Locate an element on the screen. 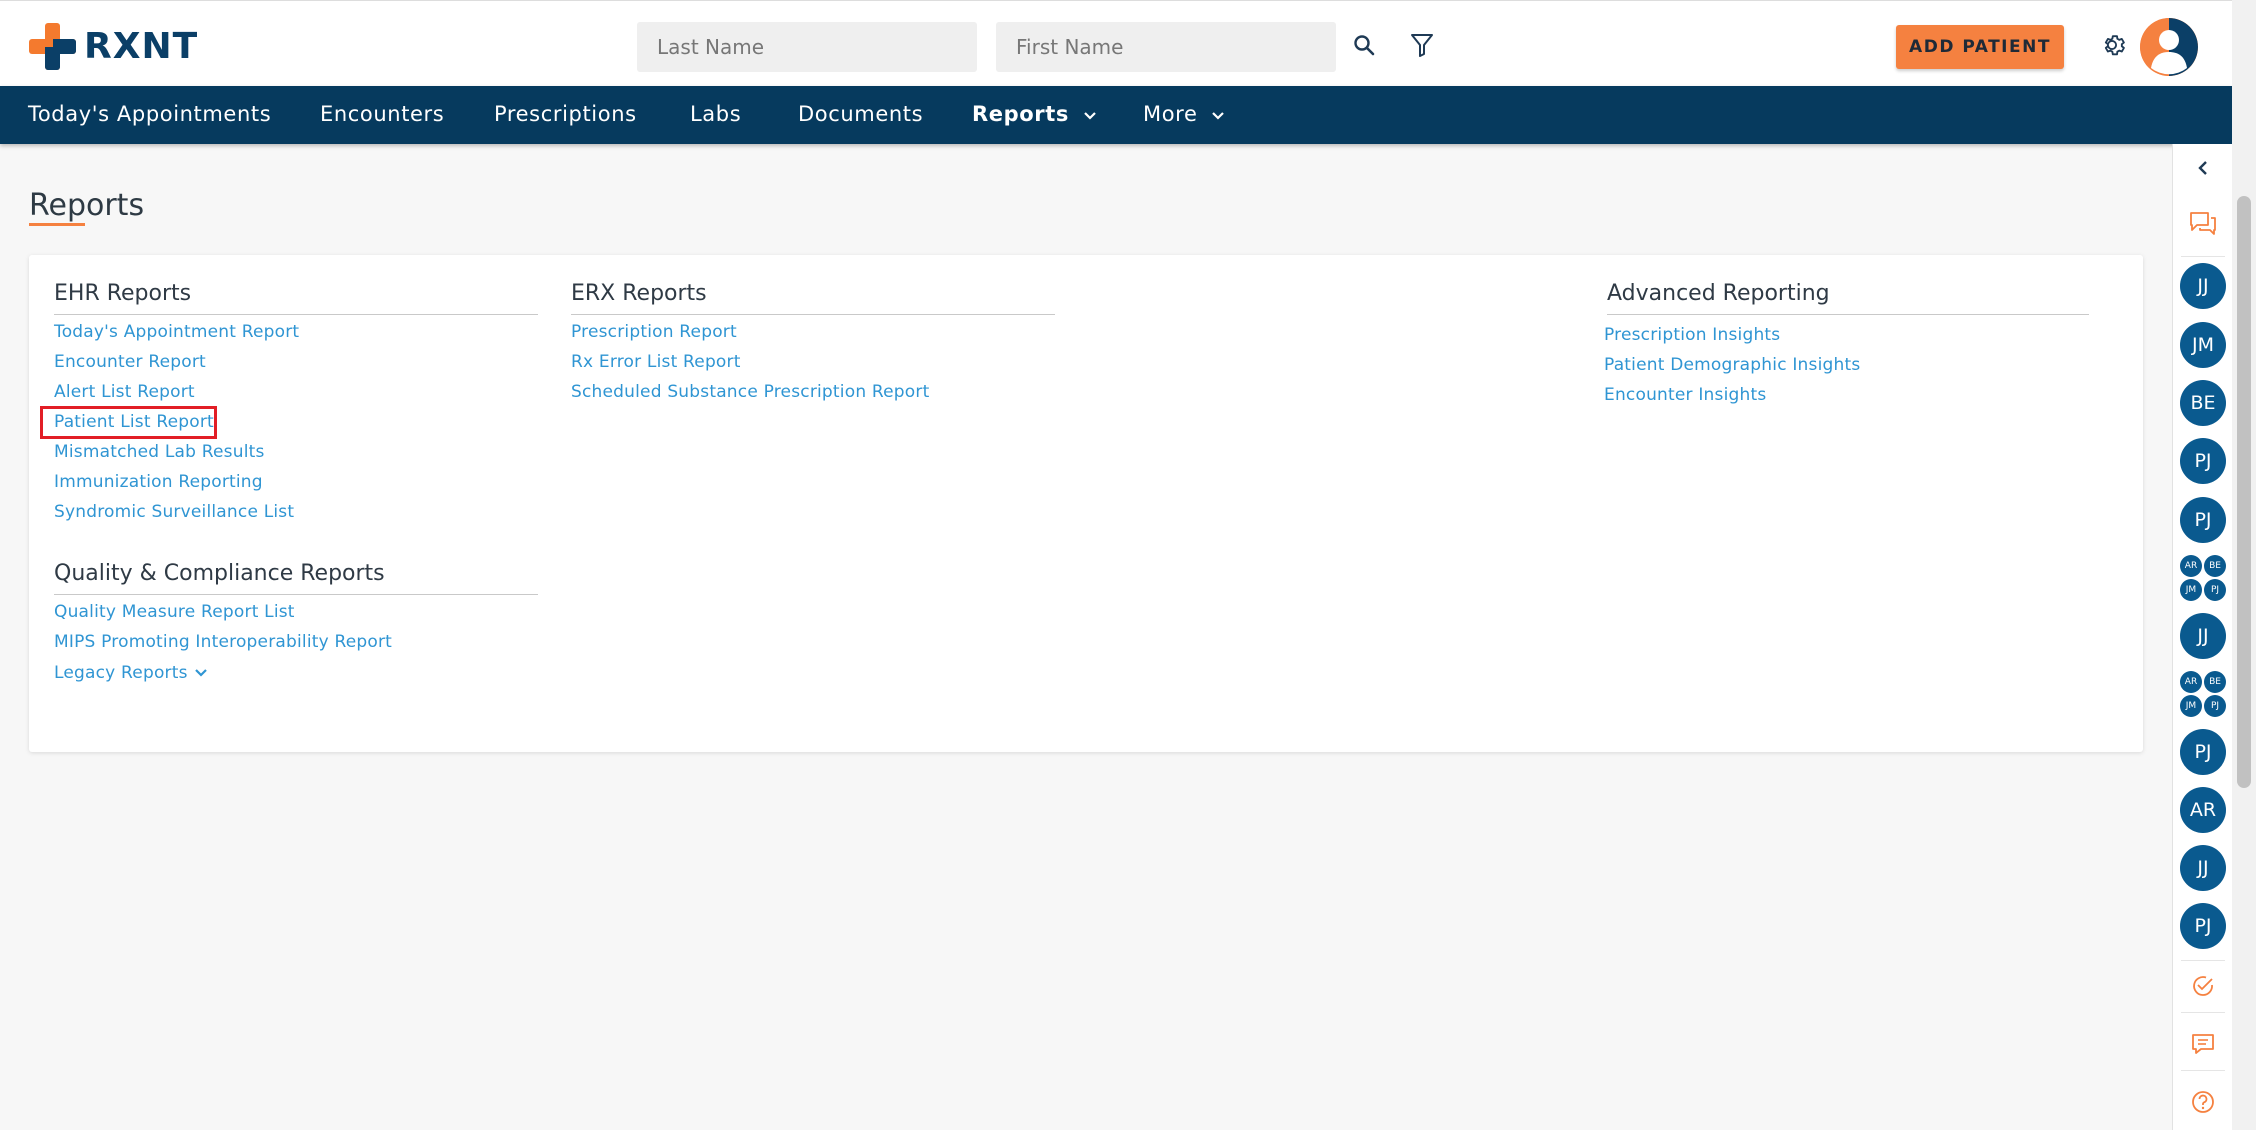  link-immunization-reporting: Immunization Reporting is located at coordinates (158, 482).